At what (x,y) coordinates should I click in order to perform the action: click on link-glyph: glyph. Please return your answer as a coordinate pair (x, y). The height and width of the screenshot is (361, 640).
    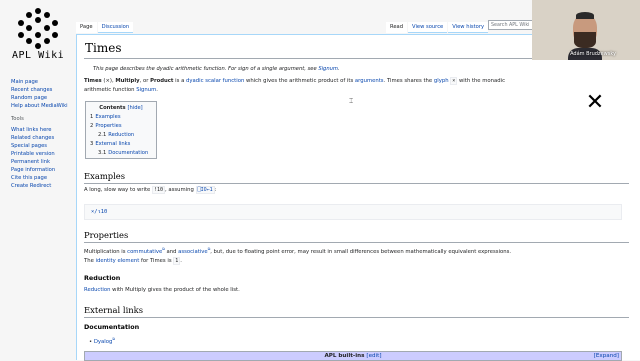
    Looking at the image, I should click on (441, 81).